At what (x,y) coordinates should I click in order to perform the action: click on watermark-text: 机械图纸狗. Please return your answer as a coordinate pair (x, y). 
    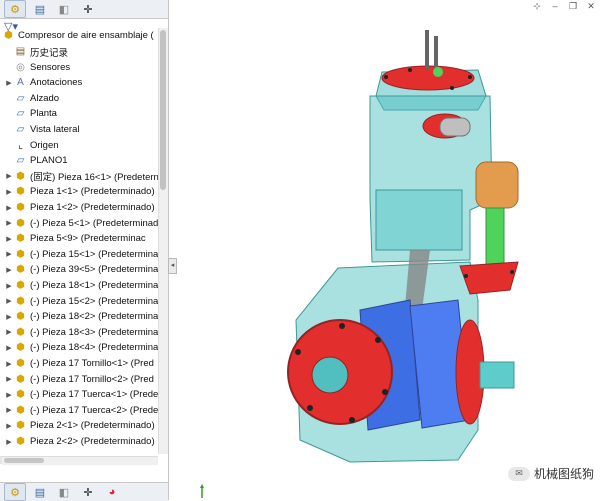
    Looking at the image, I should click on (563, 474).